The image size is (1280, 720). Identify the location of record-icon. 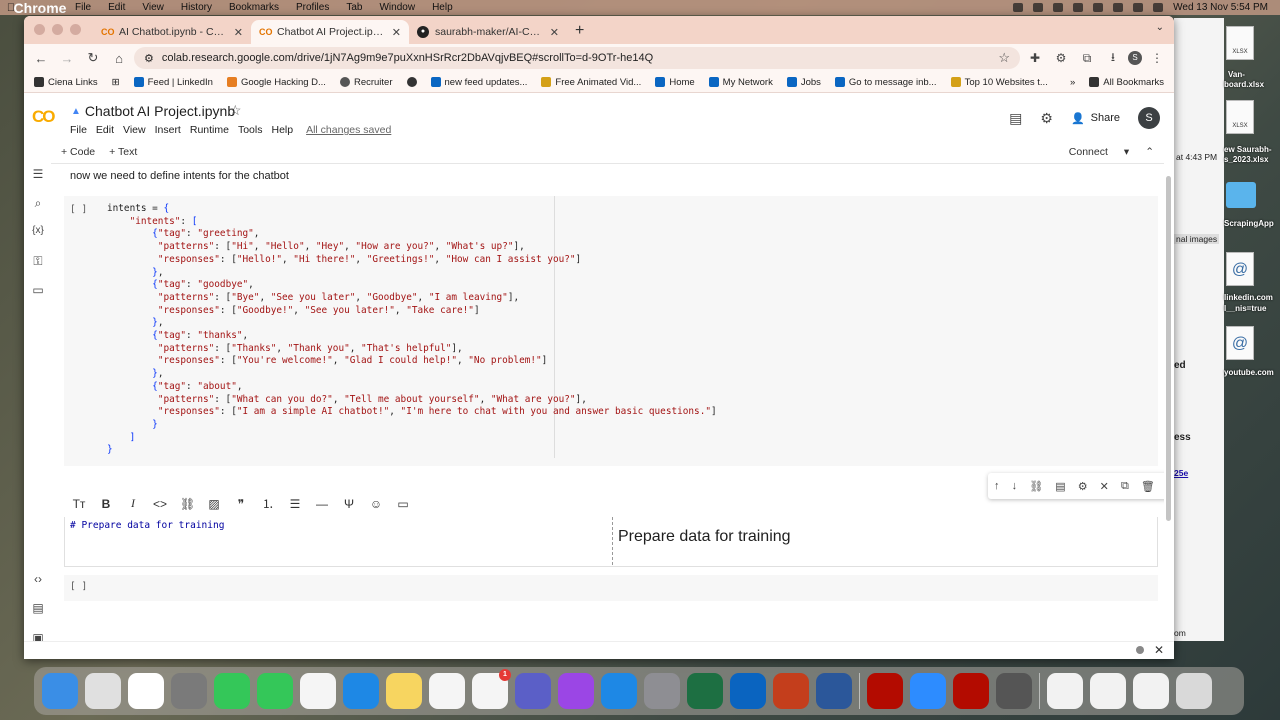
(1018, 7).